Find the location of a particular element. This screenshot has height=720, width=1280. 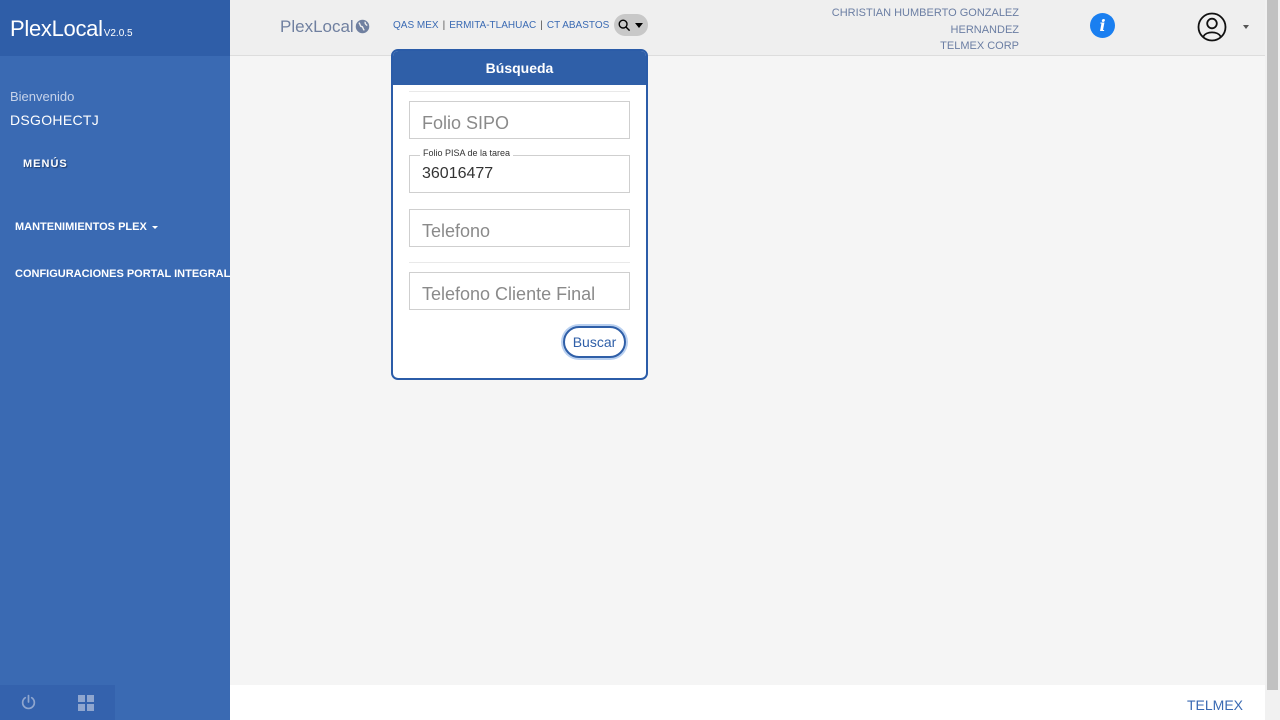

globe-icon is located at coordinates (362, 26).